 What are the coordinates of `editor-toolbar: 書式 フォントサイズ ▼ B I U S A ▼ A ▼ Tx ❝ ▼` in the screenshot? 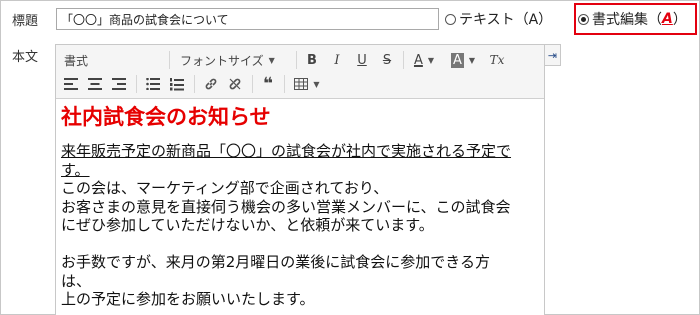 It's located at (300, 72).